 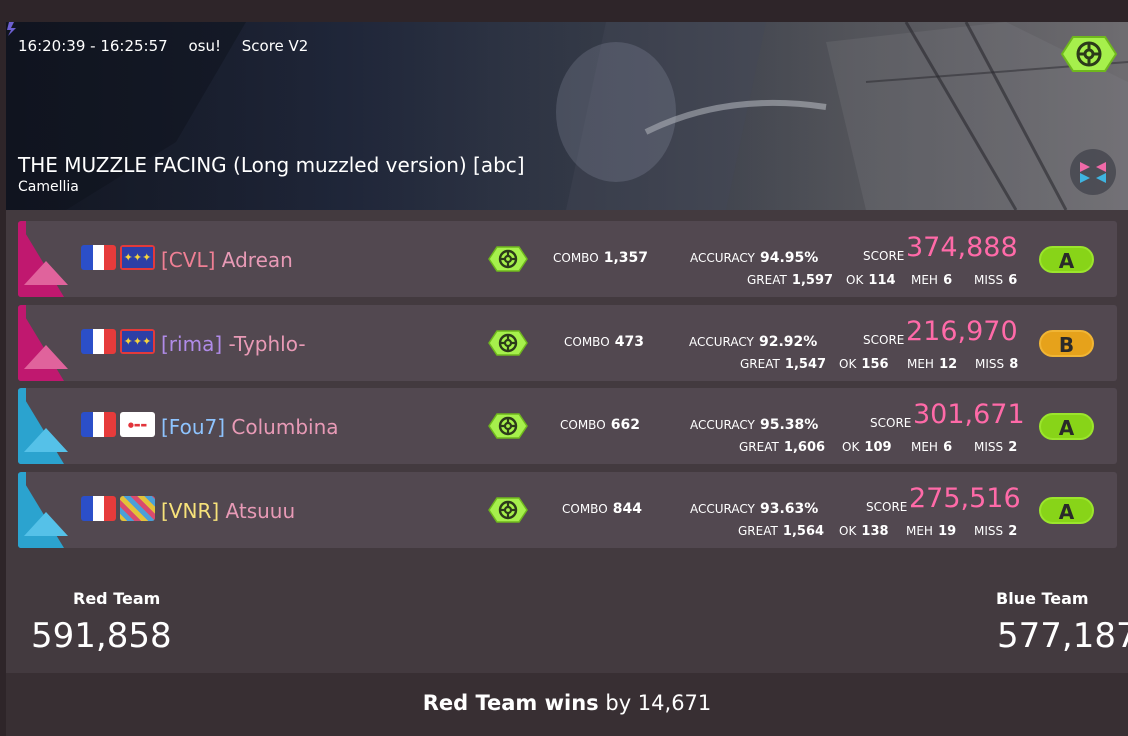 I want to click on ok-value: 138, so click(x=875, y=531).